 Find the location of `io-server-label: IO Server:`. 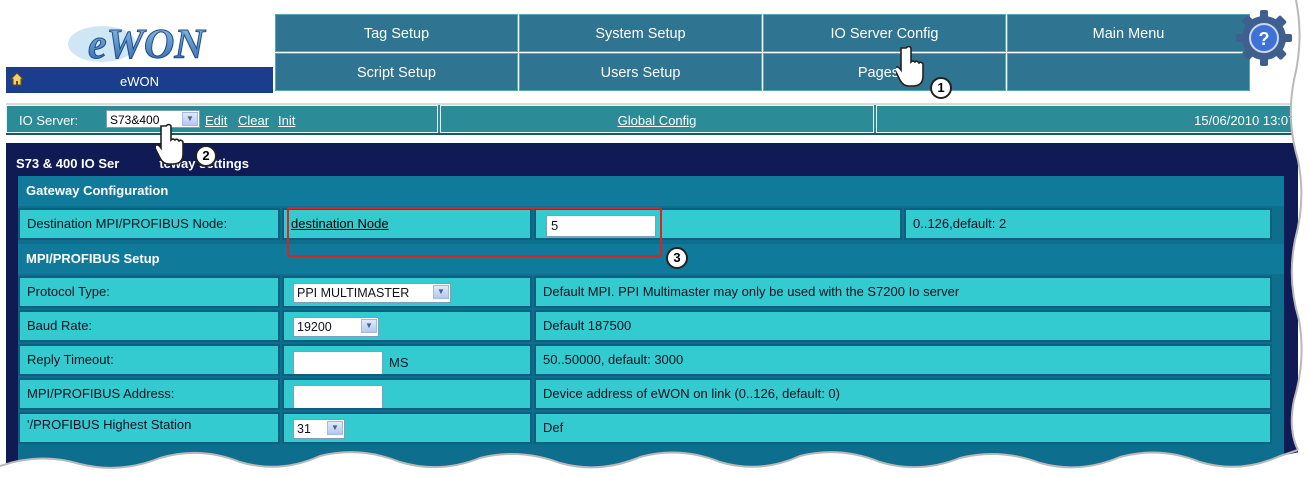

io-server-label: IO Server: is located at coordinates (49, 120).